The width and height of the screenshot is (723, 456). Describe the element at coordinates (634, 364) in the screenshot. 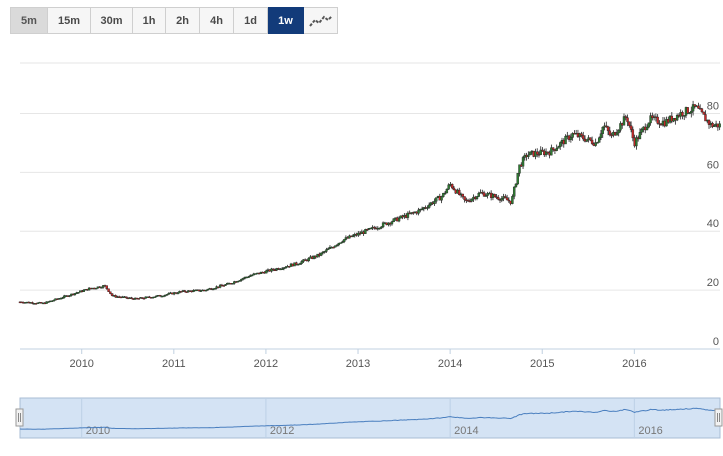

I see `x-tick-label: 2016` at that location.